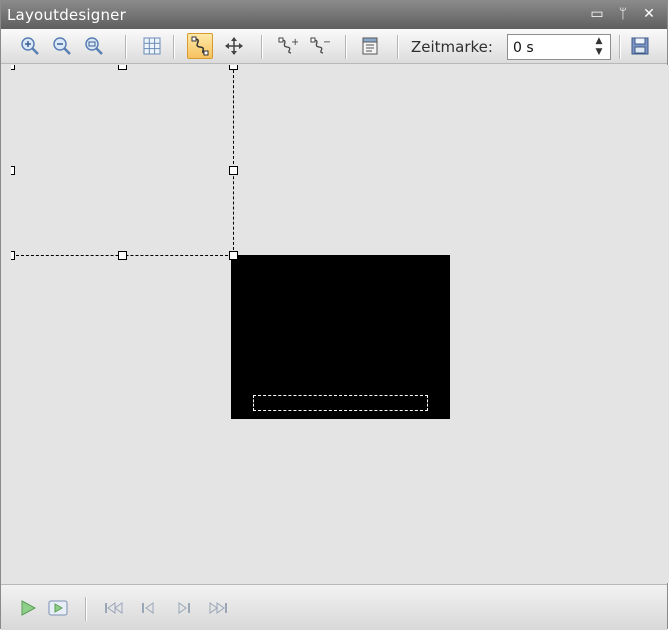 This screenshot has height=630, width=669. What do you see at coordinates (340, 403) in the screenshot?
I see `text-area-placeholder` at bounding box center [340, 403].